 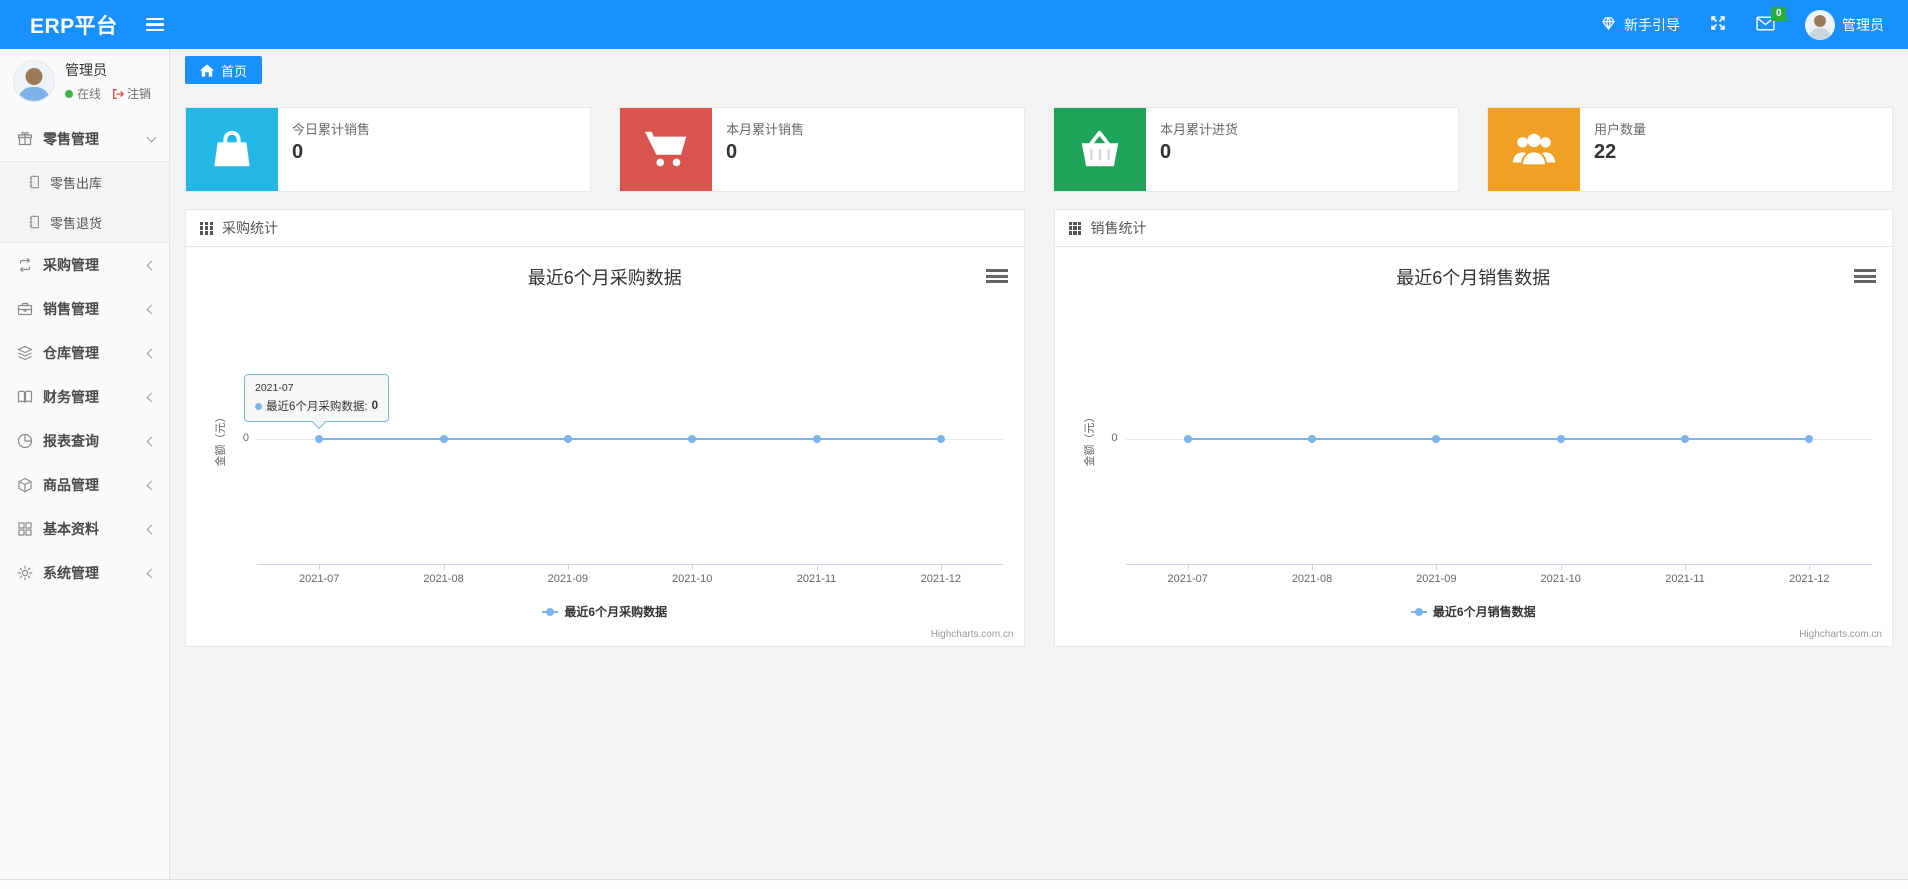 I want to click on gear-icon, so click(x=25, y=573).